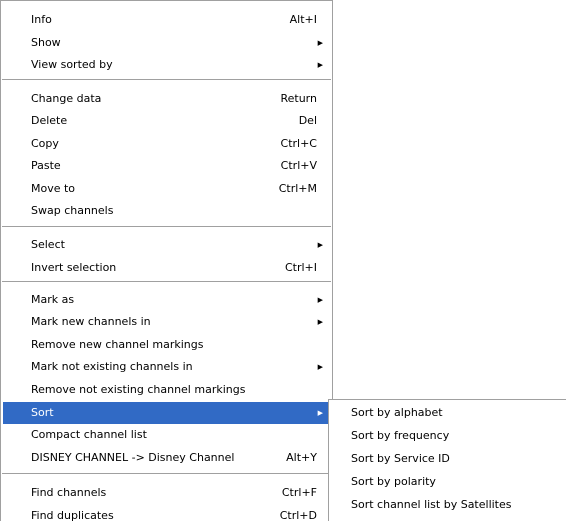 The height and width of the screenshot is (527, 566). I want to click on menu-item-label: Move to, so click(53, 188).